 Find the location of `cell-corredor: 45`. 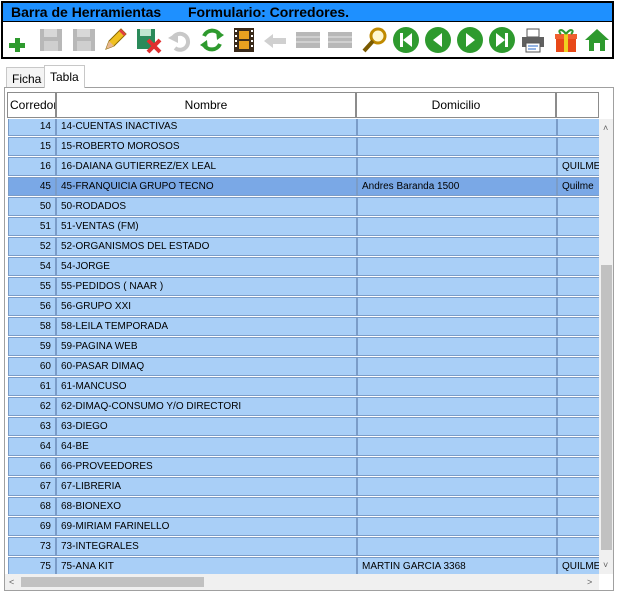

cell-corredor: 45 is located at coordinates (32, 186).